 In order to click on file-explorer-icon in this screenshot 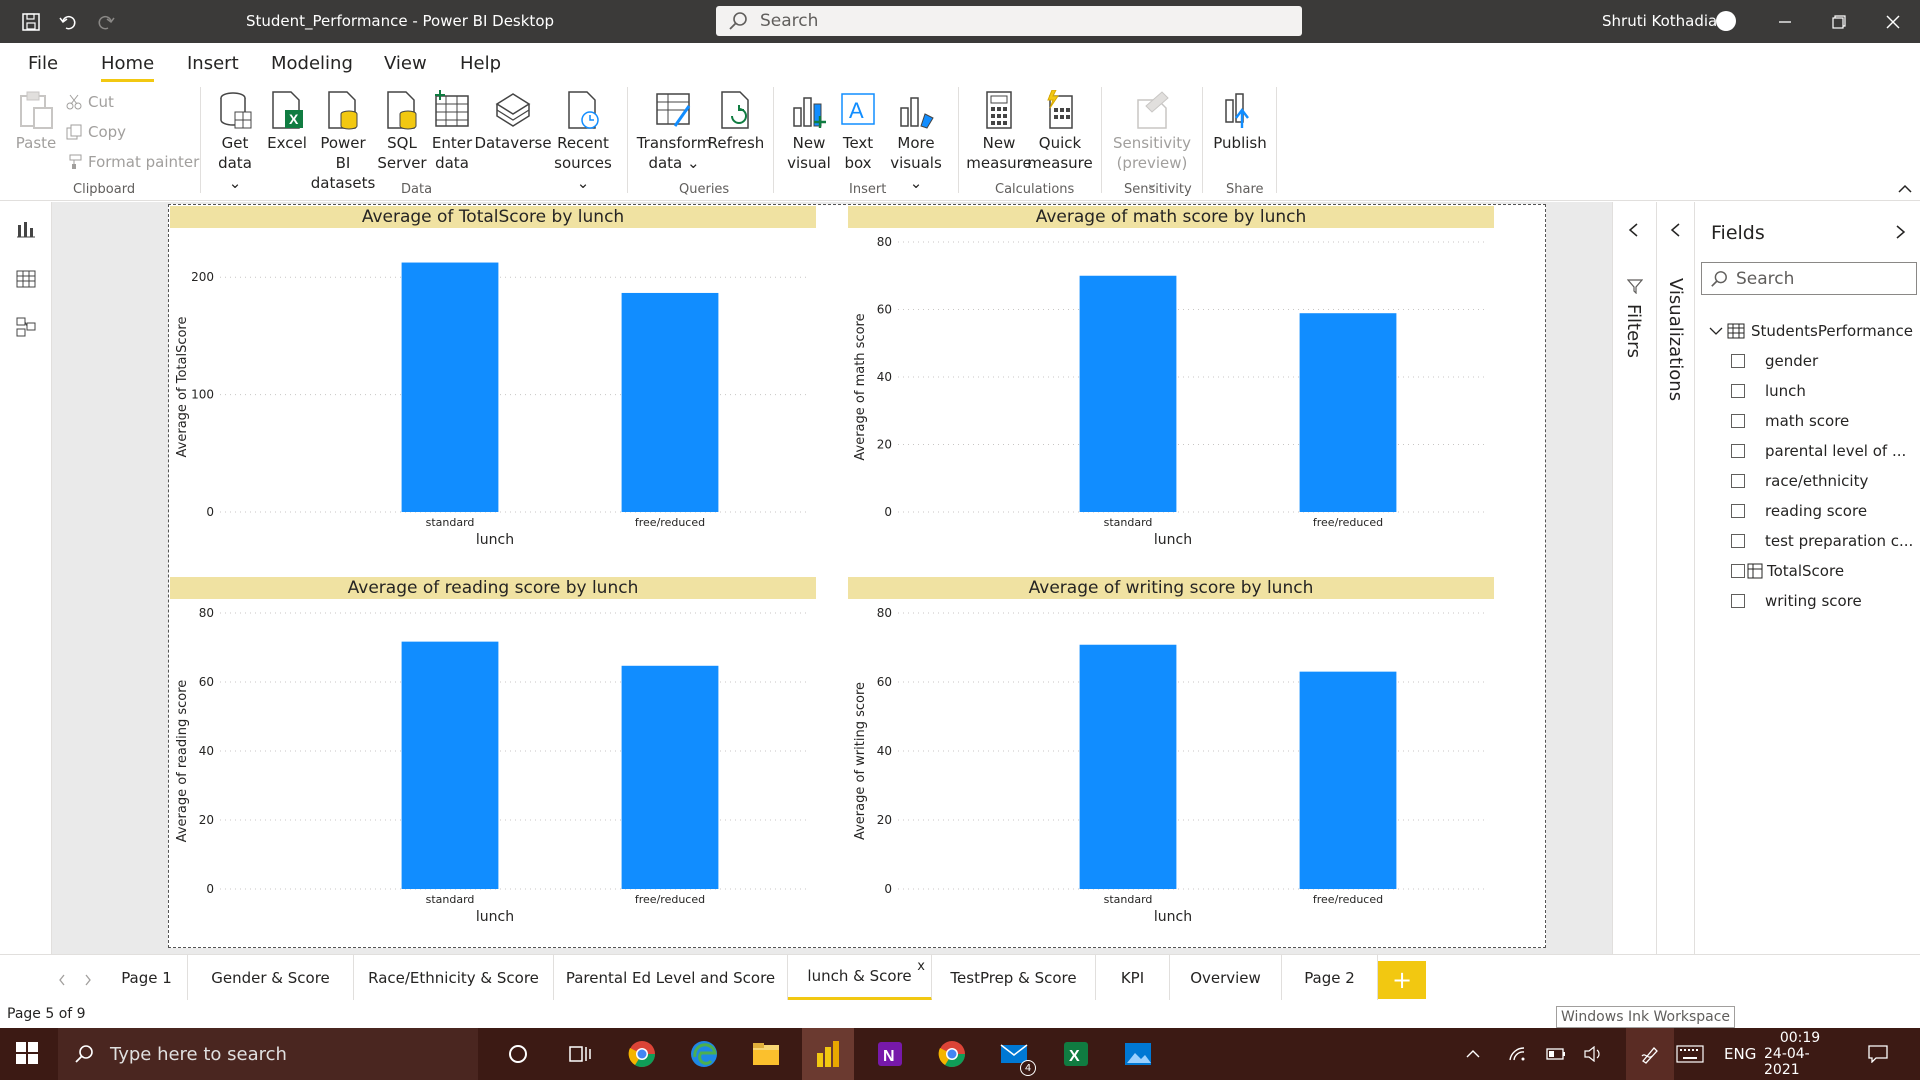, I will do `click(766, 1054)`.